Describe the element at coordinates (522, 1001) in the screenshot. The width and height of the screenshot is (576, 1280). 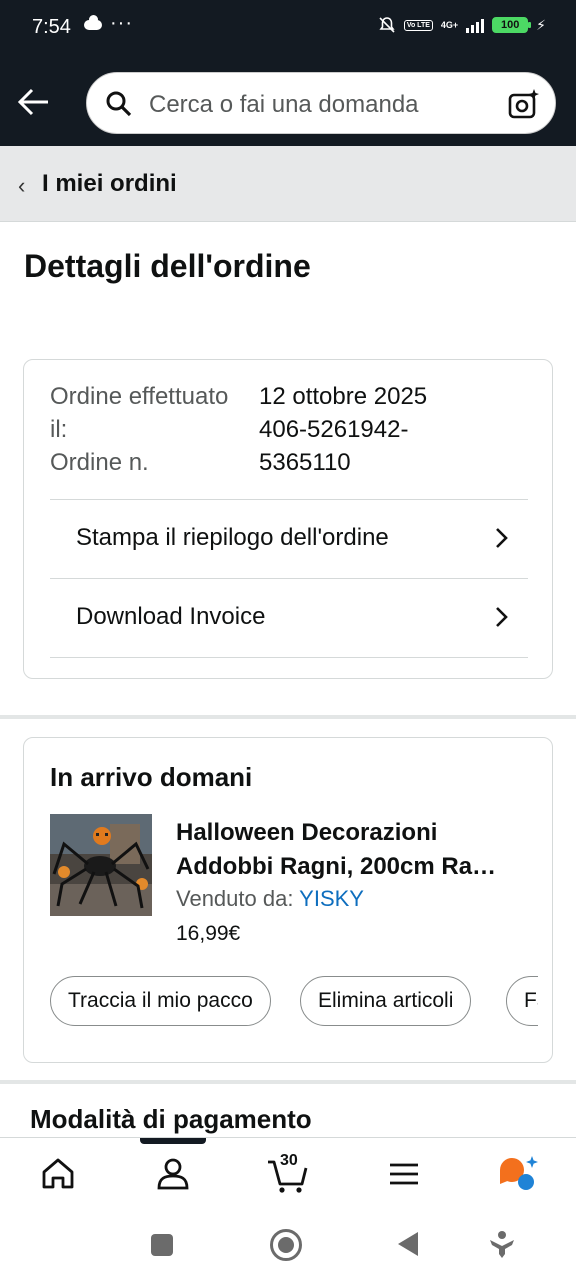
I see `more-action-button: Fa` at that location.